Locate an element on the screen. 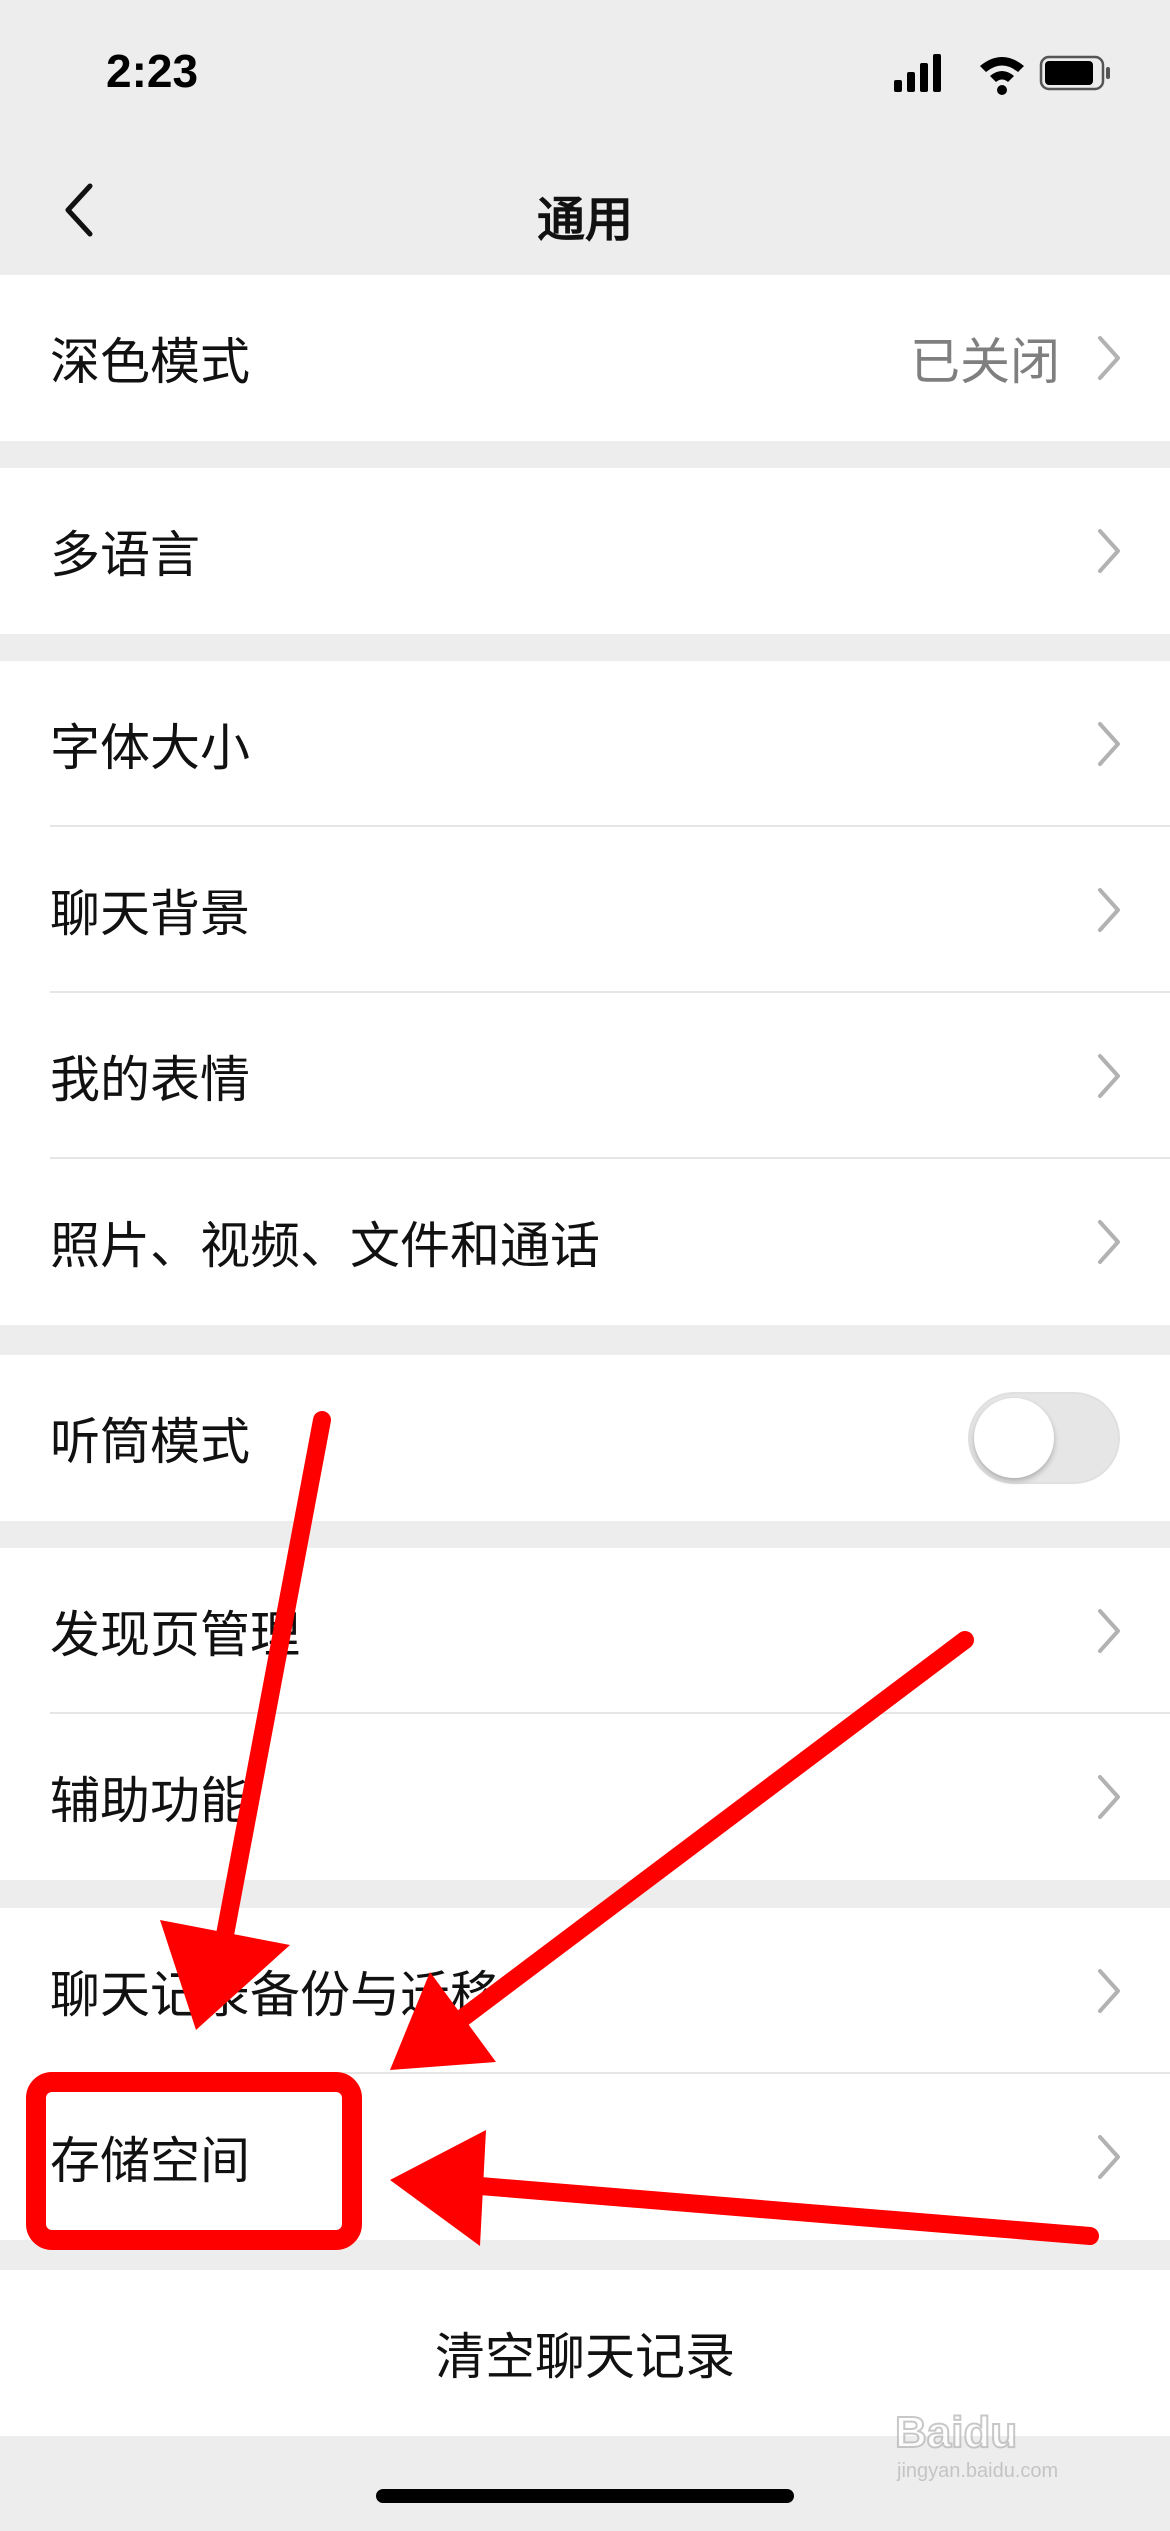 This screenshot has height=2531, width=1170. group-storage: 聊天记录备份与迁移 存储空间 is located at coordinates (585, 2074).